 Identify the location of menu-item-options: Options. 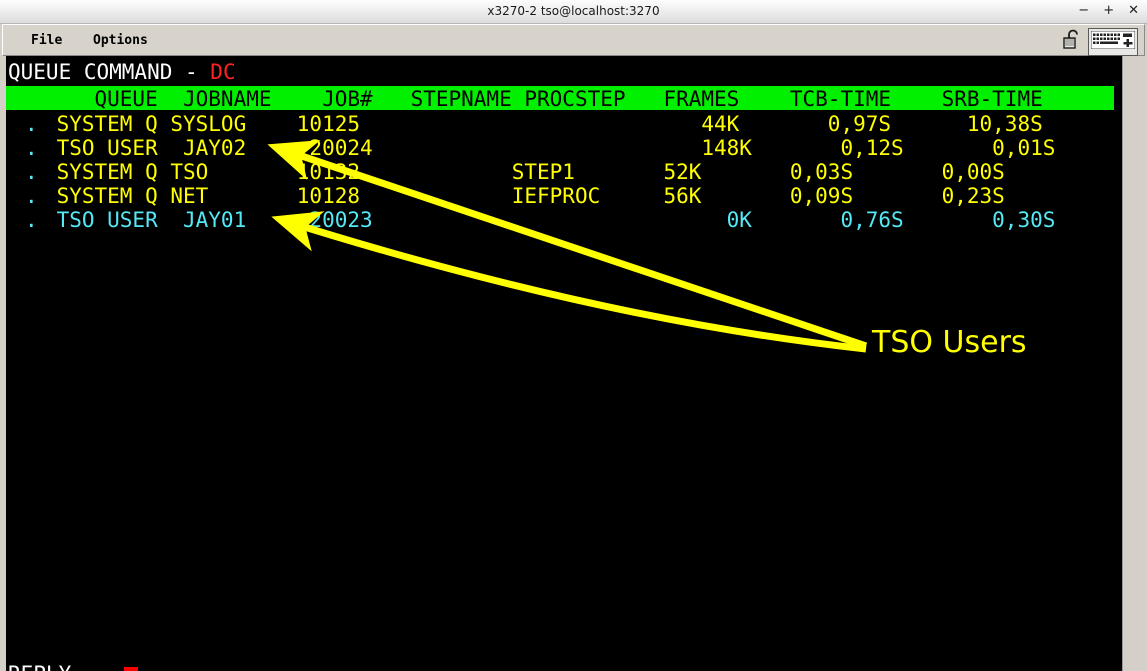
(120, 40).